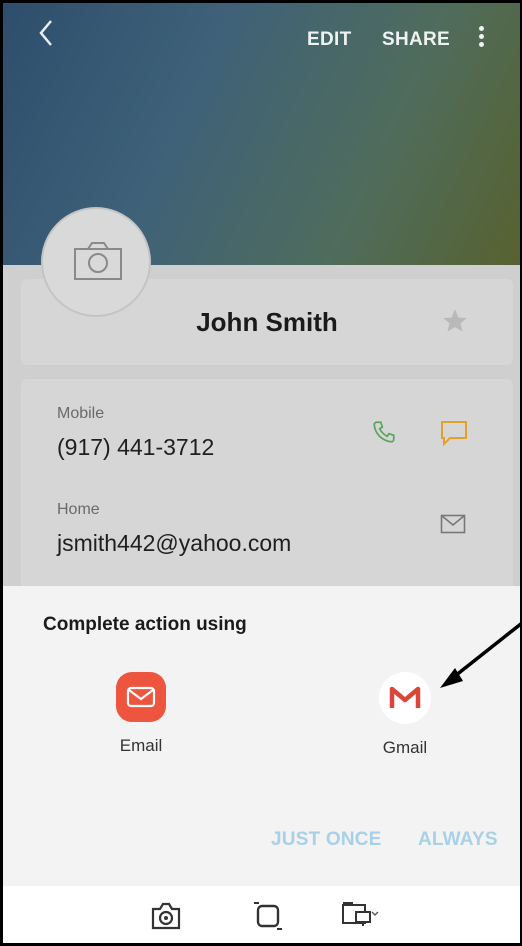 The image size is (522, 946). I want to click on camera-capture-icon, so click(166, 916).